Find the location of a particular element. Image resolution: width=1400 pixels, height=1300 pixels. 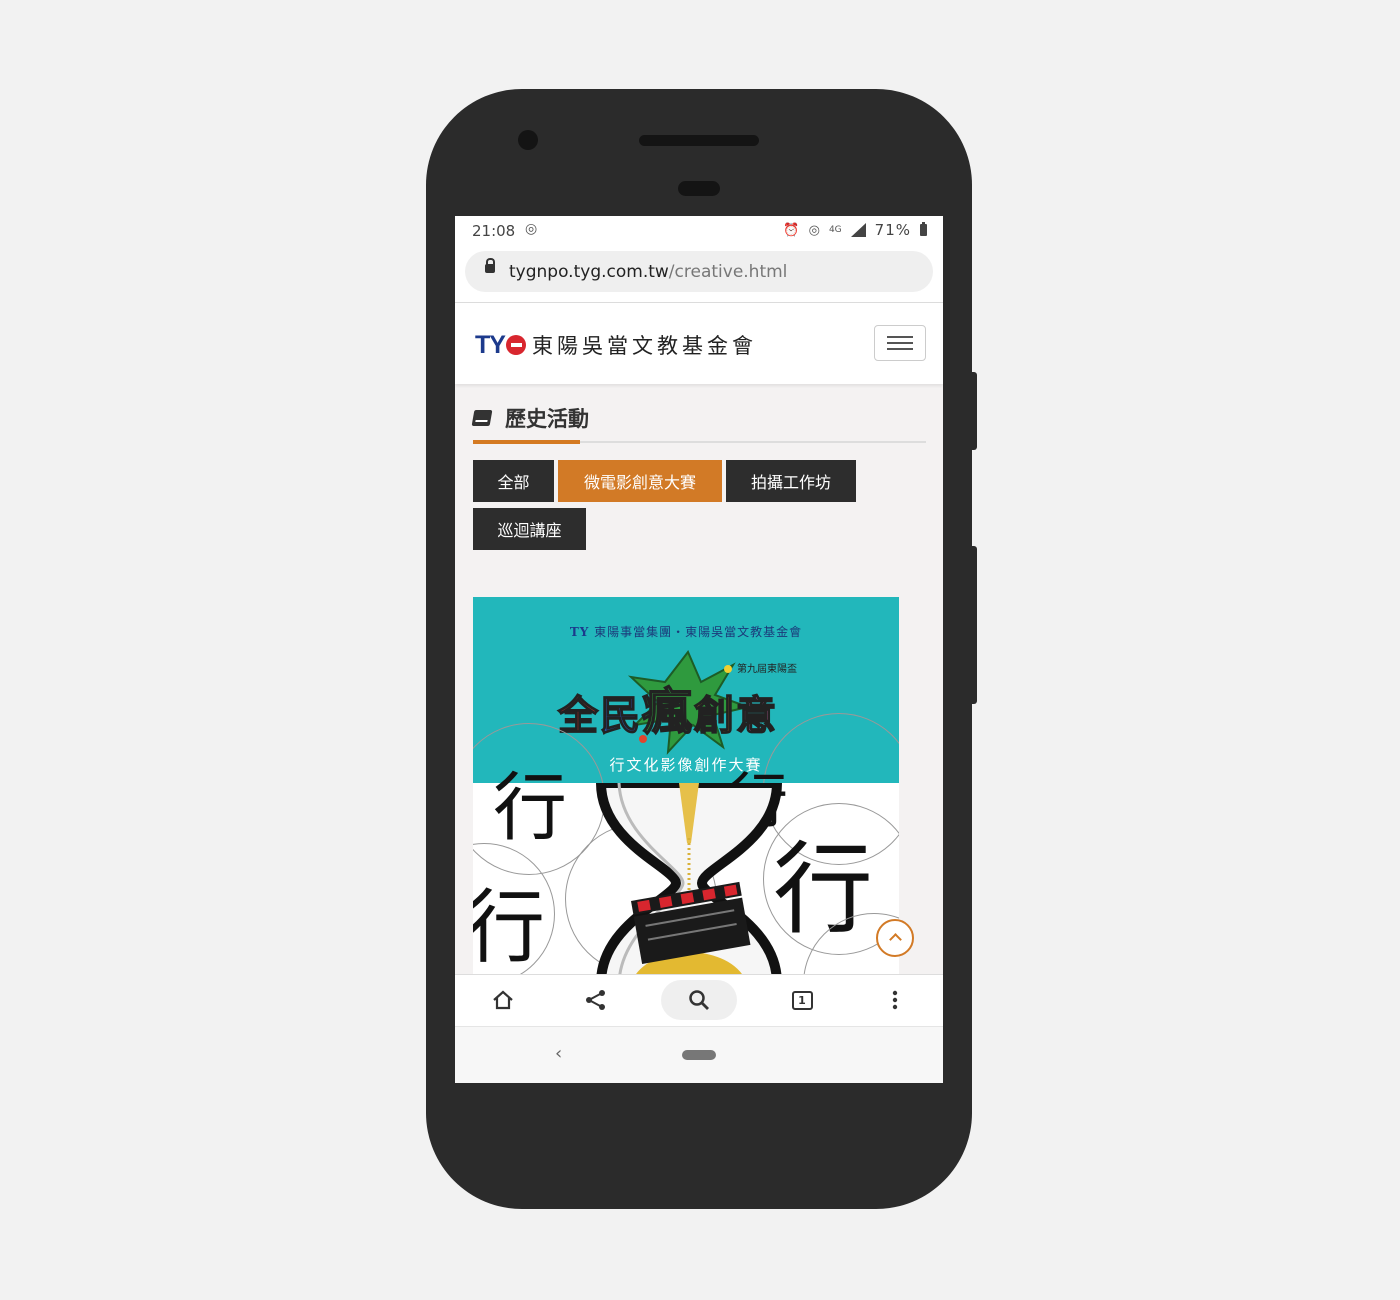

status-bar: 21:08 ◎ ⏰ ◎ 4G 71% is located at coordinates (699, 231).